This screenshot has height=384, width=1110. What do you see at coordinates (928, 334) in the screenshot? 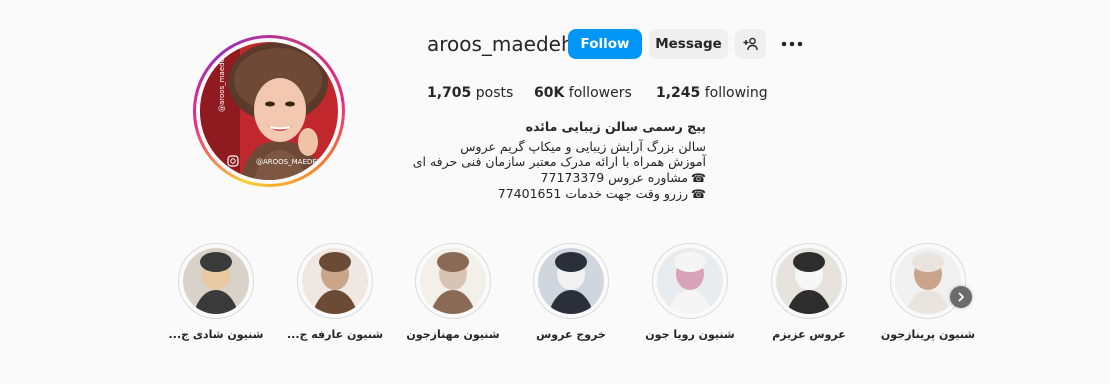
I see `highlight-label: شنیون پریناز‌جون` at bounding box center [928, 334].